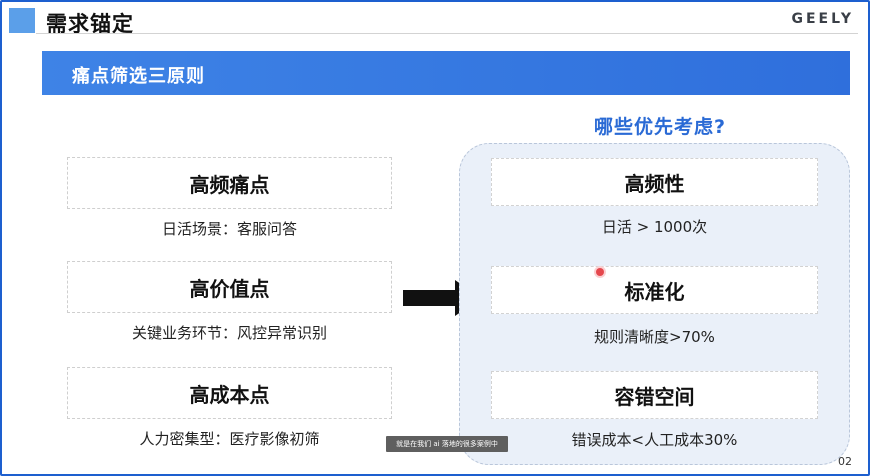 This screenshot has width=870, height=476. I want to click on geely-logo: GEELY, so click(822, 19).